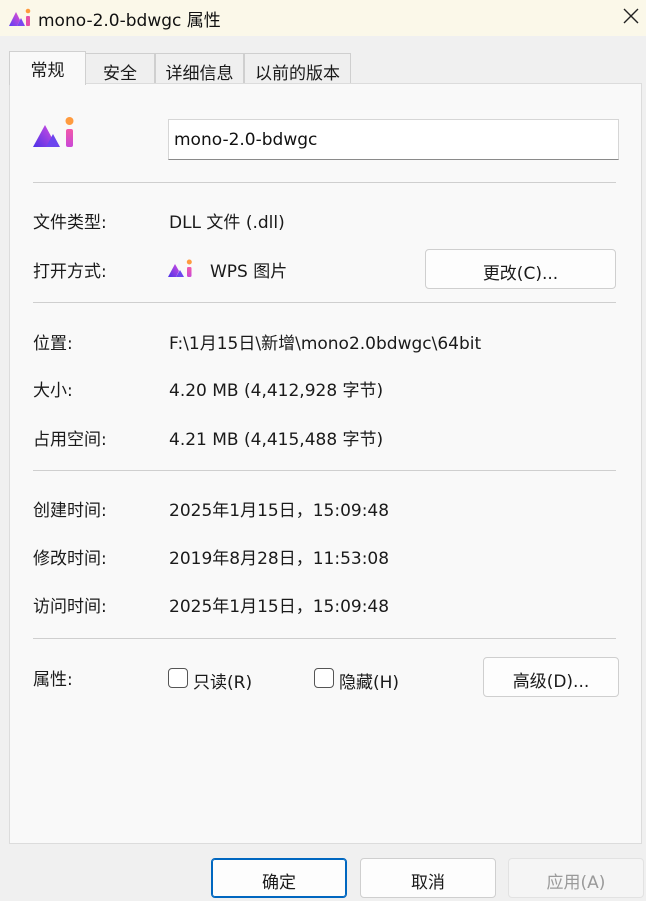 This screenshot has width=646, height=901. What do you see at coordinates (279, 878) in the screenshot?
I see `ok-button: 确定` at bounding box center [279, 878].